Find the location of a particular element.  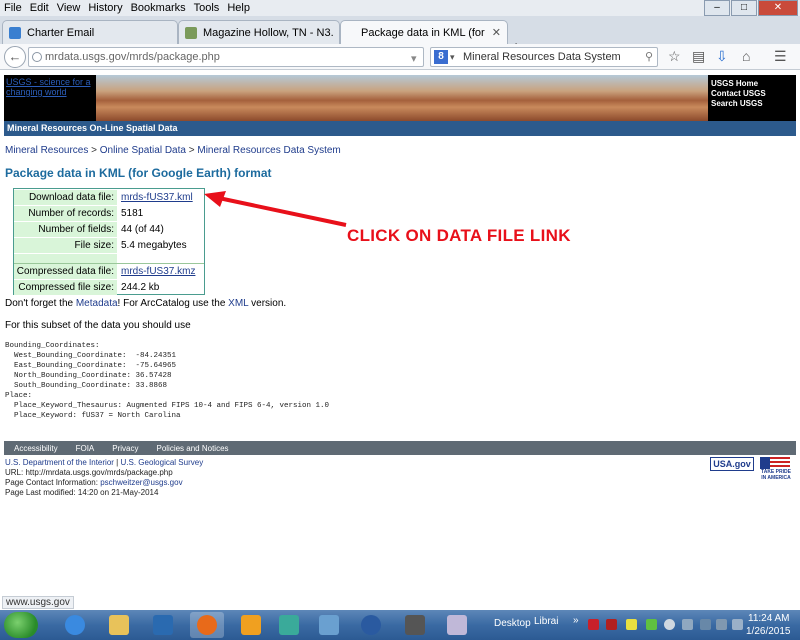

doi-link: U.S. Department of the Interior is located at coordinates (59, 462).